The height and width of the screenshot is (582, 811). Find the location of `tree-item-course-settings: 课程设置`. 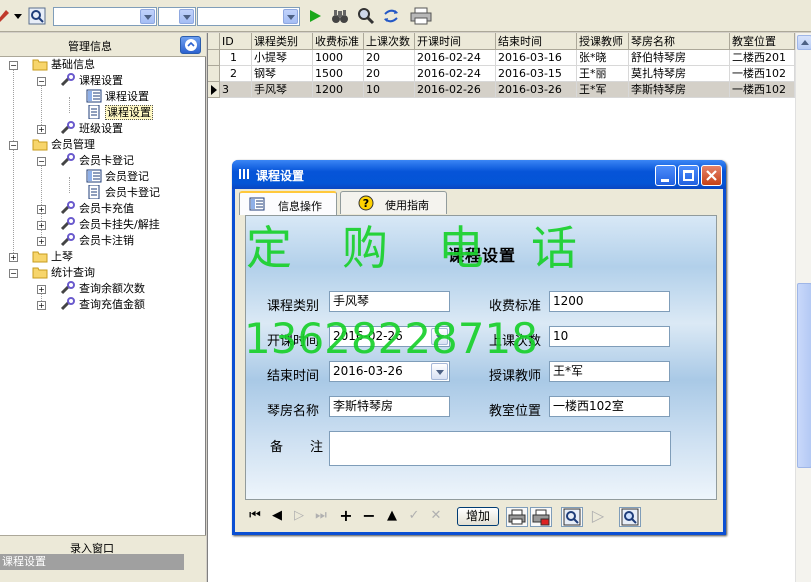

tree-item-course-settings: 课程设置 is located at coordinates (91, 81).